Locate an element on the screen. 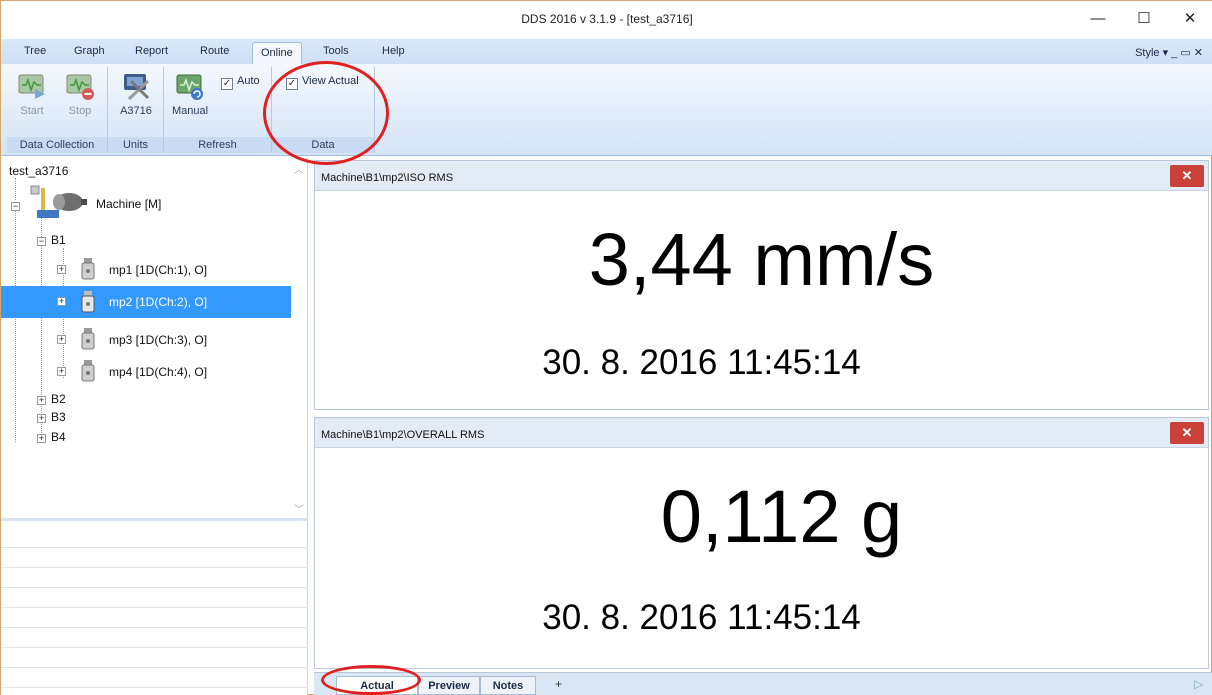 This screenshot has height=695, width=1212. group-label-data: Data is located at coordinates (323, 145).